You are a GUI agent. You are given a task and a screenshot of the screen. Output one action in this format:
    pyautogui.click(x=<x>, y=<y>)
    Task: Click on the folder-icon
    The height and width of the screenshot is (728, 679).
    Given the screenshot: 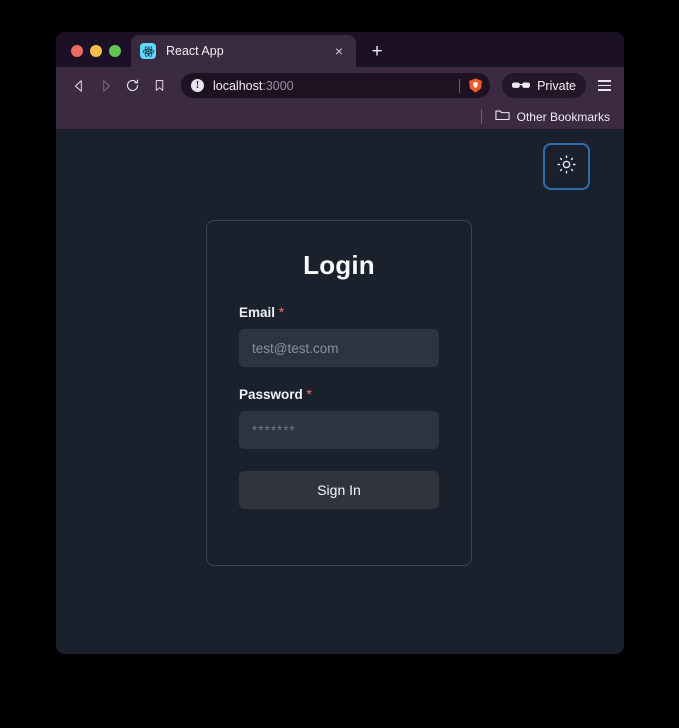 What is the action you would take?
    pyautogui.click(x=502, y=117)
    